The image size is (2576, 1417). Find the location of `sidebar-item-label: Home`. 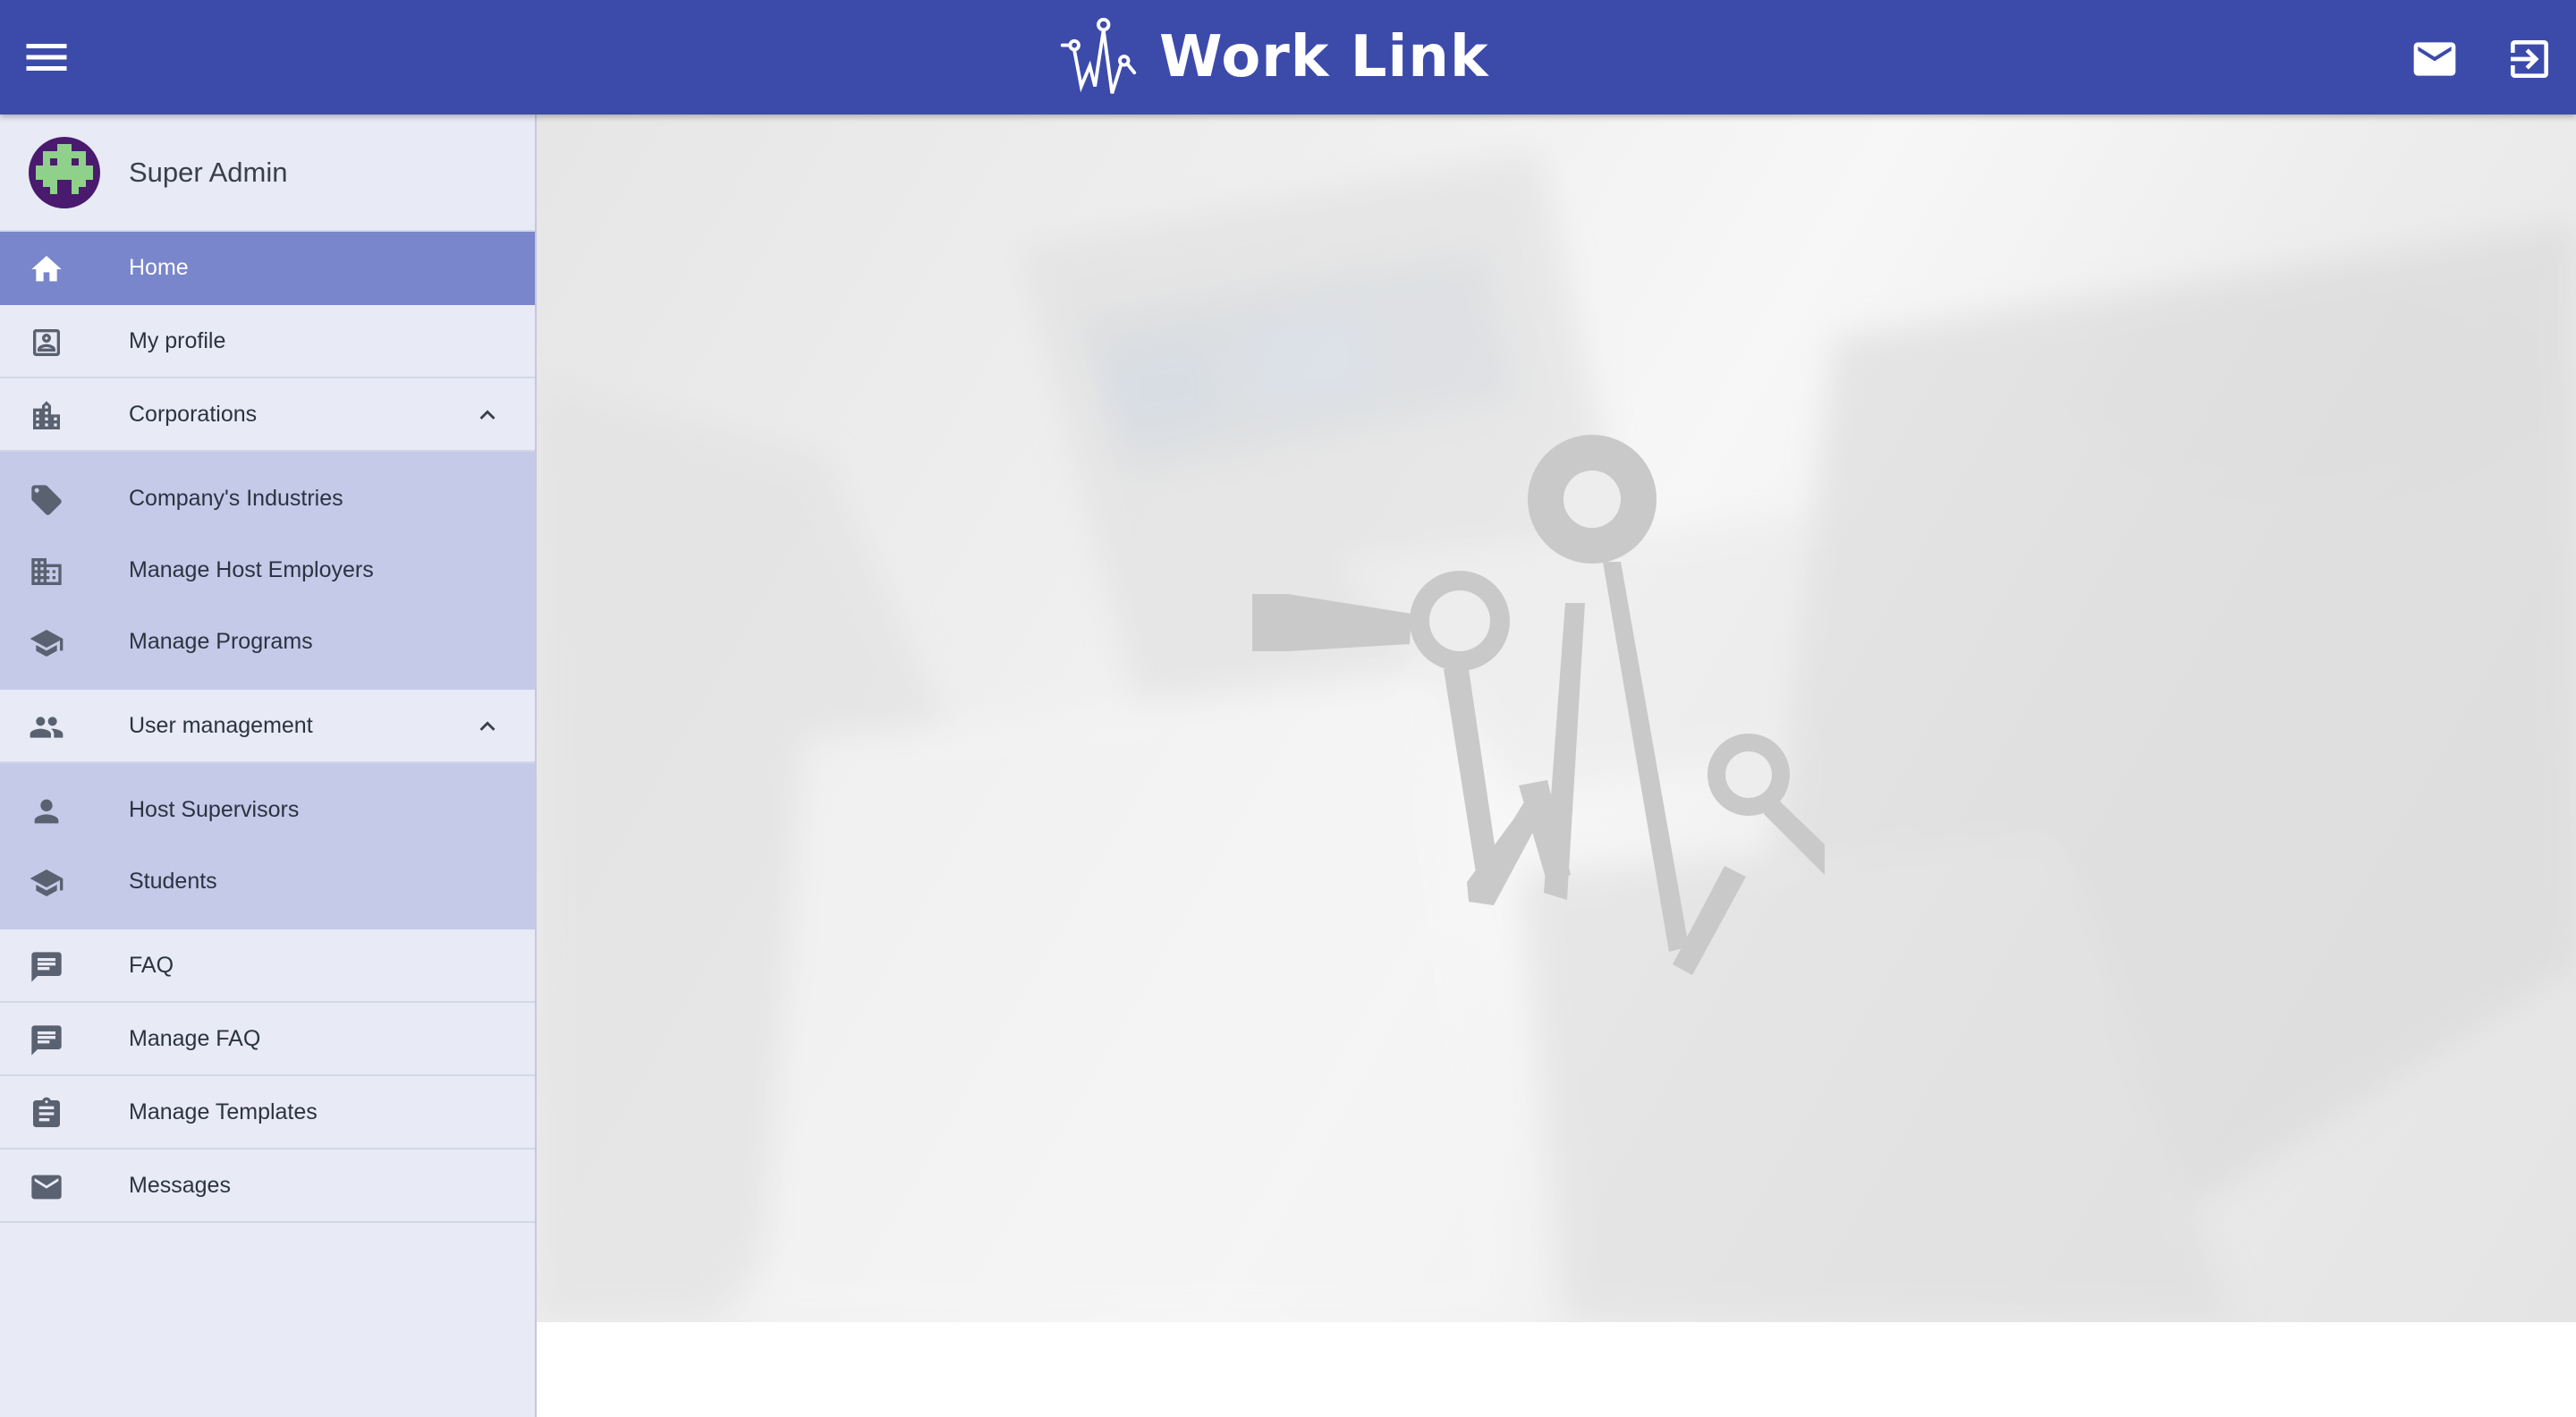

sidebar-item-label: Home is located at coordinates (159, 267).